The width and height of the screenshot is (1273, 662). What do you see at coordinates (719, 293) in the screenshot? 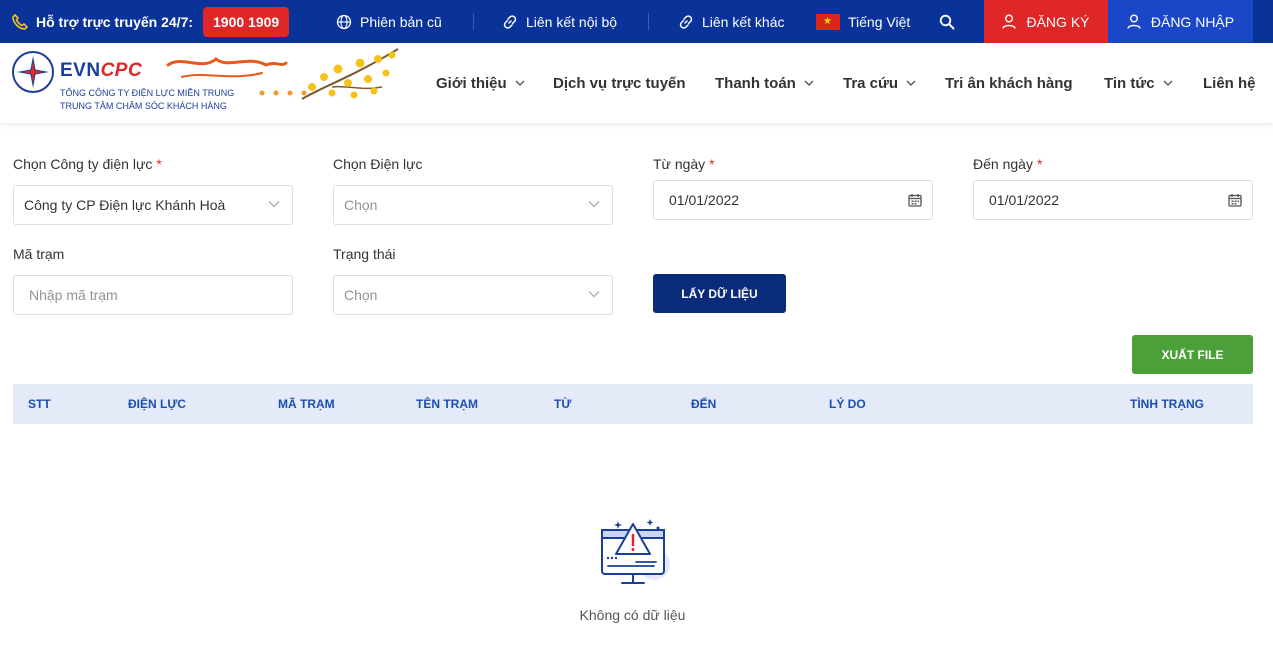
I see `fetch-data-button: LẤY DỮ LIỆU` at bounding box center [719, 293].